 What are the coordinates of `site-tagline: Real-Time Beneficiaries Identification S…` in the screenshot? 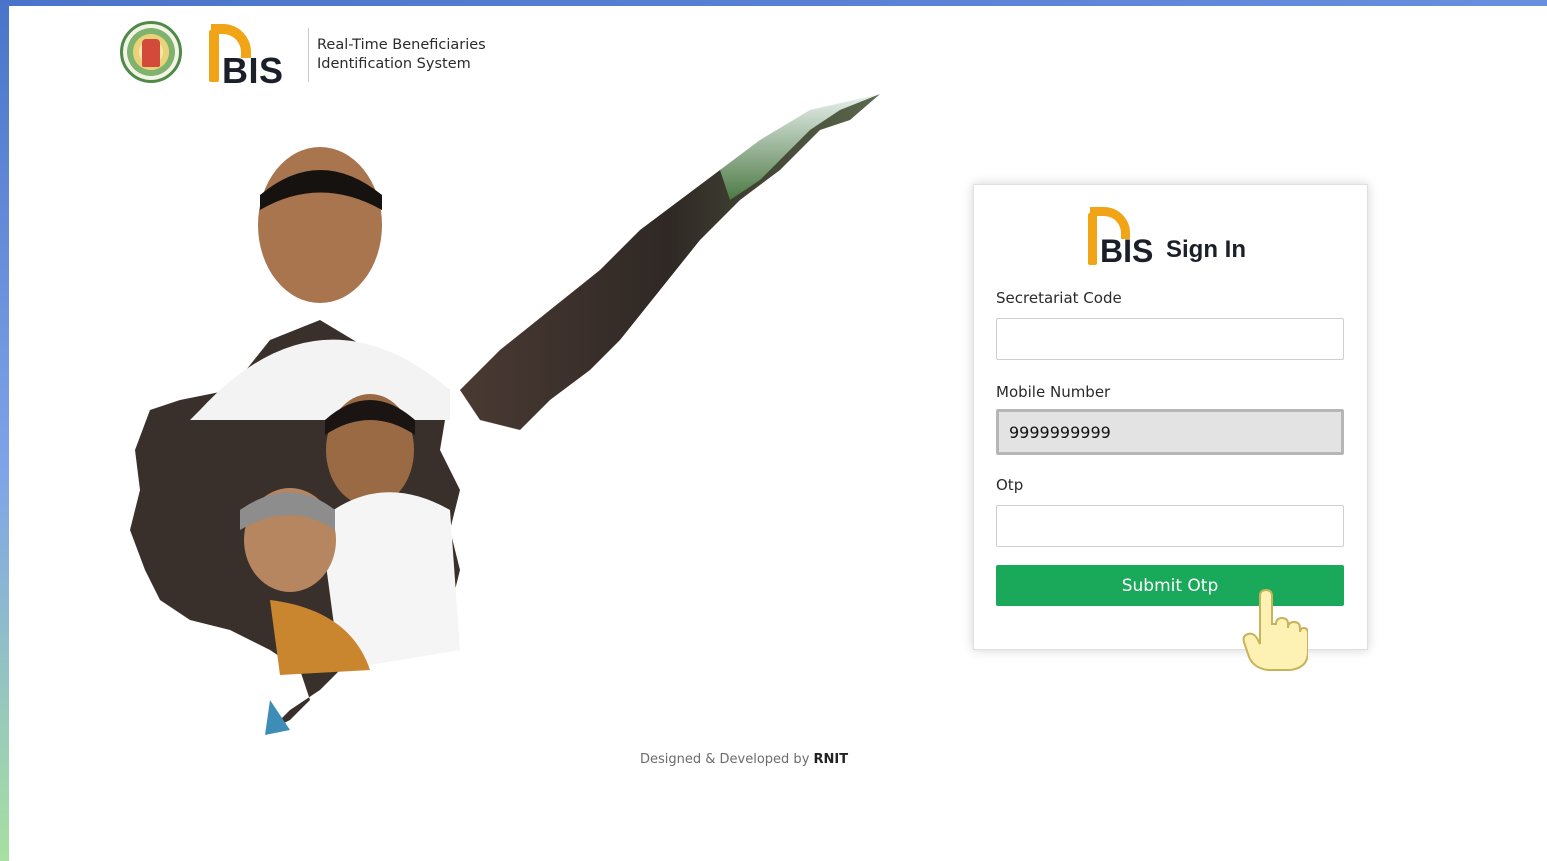 It's located at (401, 55).